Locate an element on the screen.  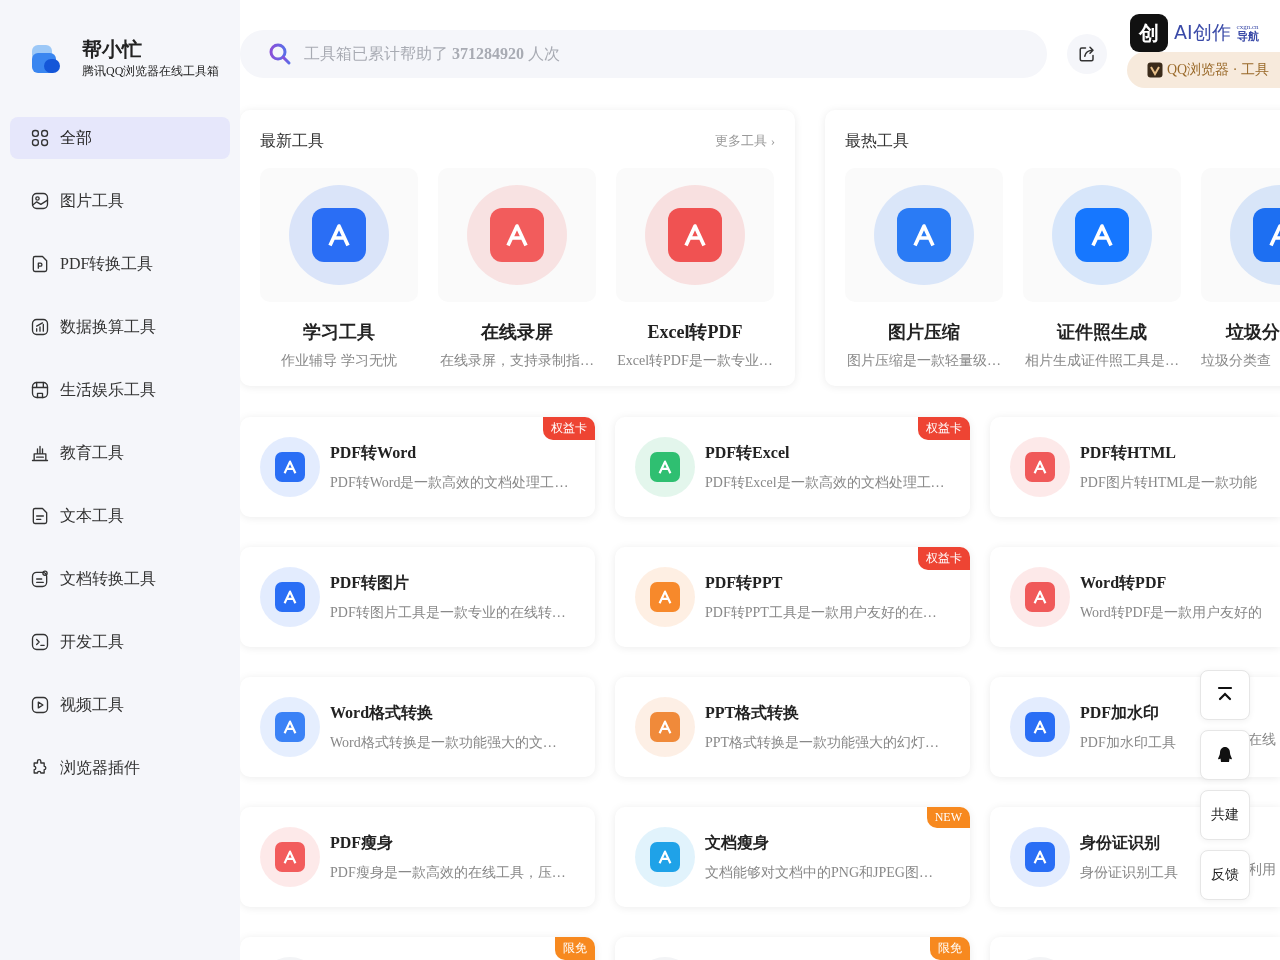
float-button: 共建 is located at coordinates (1225, 815).